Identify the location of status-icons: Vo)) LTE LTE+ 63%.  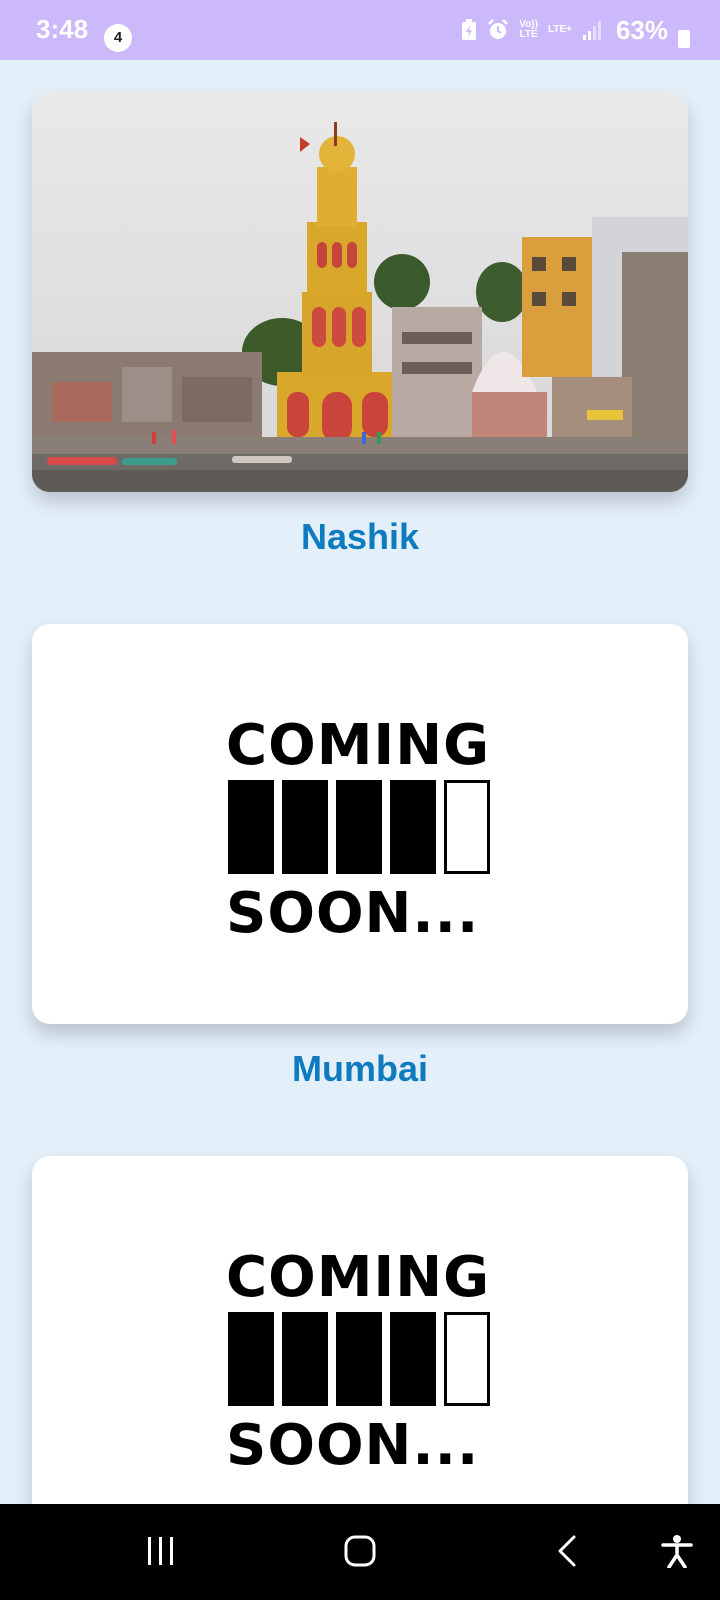
(564, 30).